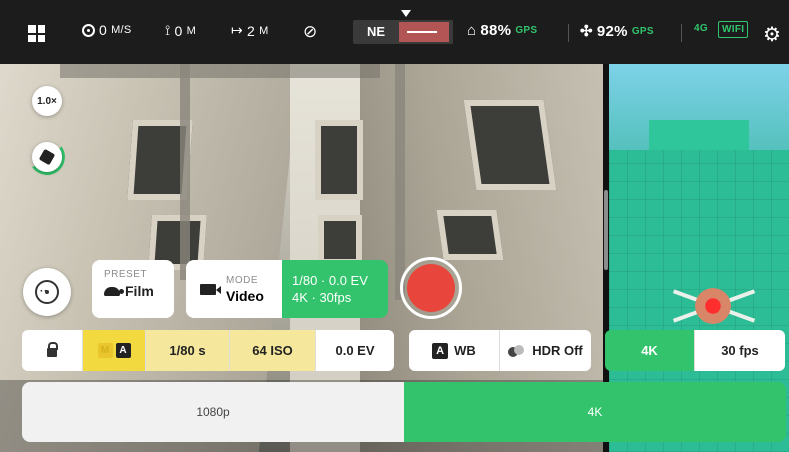 The image size is (789, 452). I want to click on zoom-button: 1.0×, so click(47, 101).